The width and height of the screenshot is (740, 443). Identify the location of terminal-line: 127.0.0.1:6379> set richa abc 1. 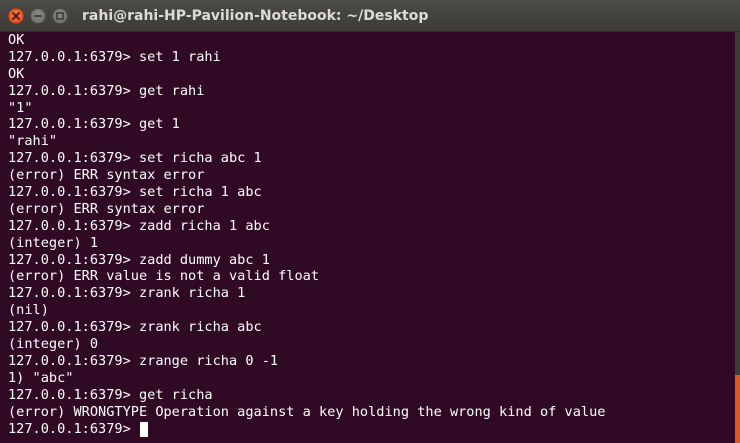
(135, 158).